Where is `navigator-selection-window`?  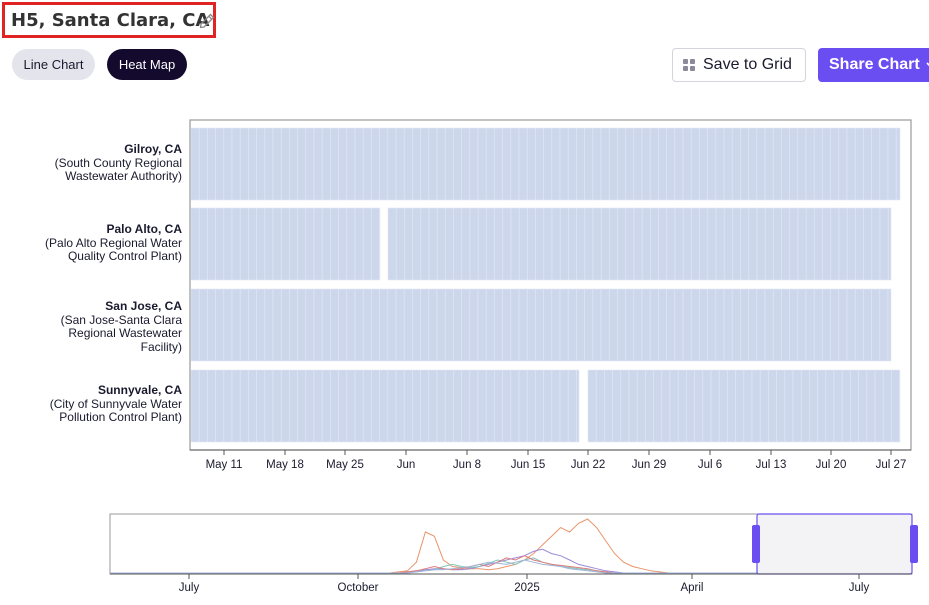 navigator-selection-window is located at coordinates (834, 544).